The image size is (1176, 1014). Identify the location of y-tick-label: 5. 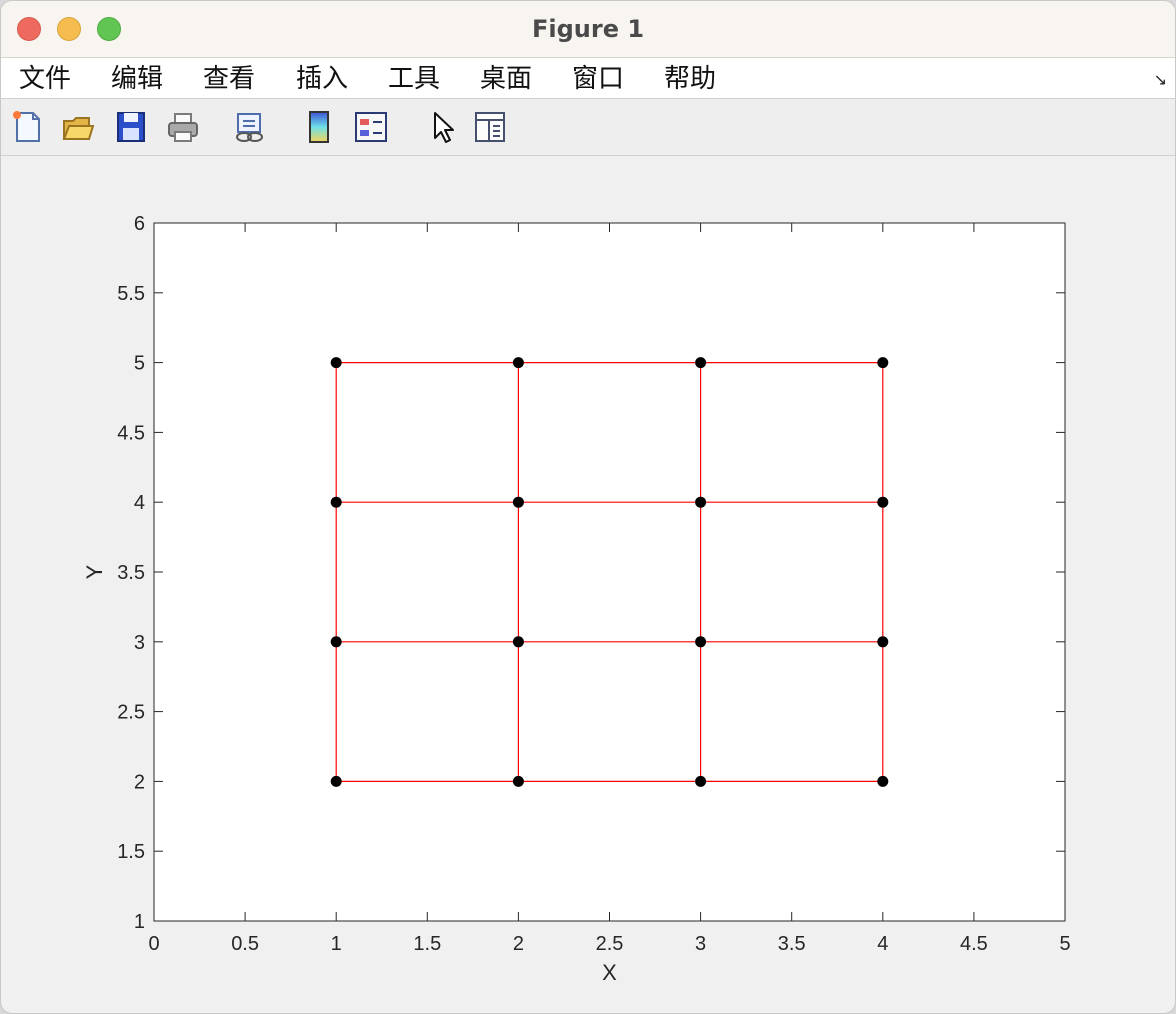
(139, 364).